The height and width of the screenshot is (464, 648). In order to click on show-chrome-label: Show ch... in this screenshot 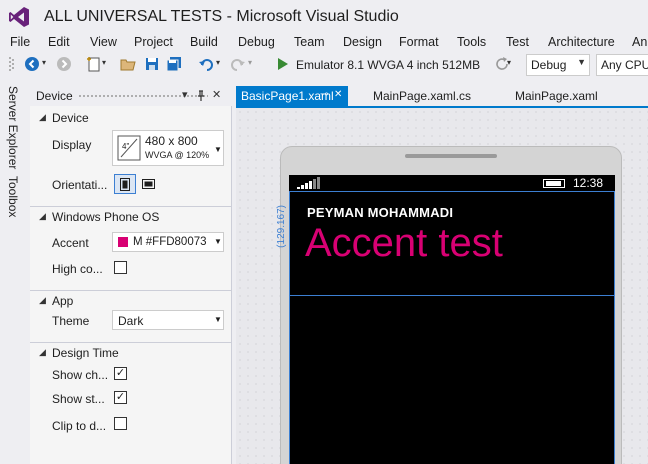, I will do `click(80, 375)`.